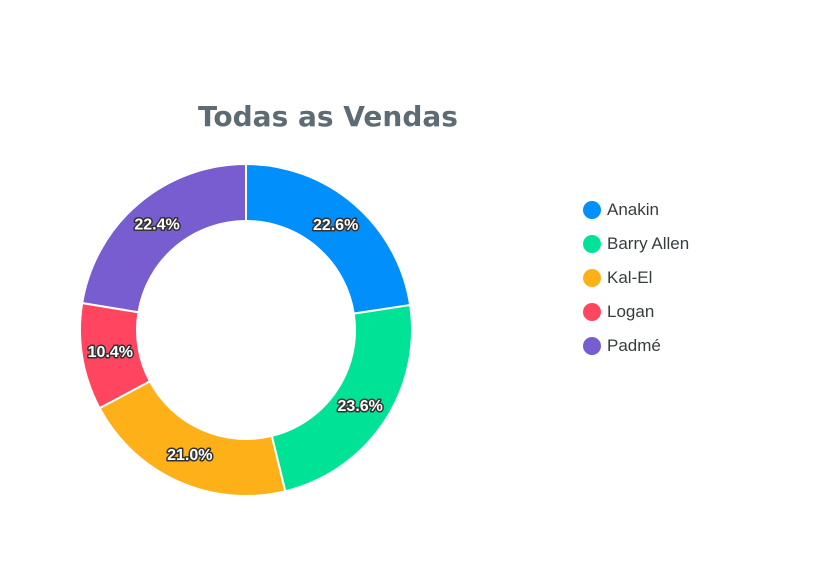 This screenshot has height=569, width=819. Describe the element at coordinates (335, 225) in the screenshot. I see `data-label-anakin: 22.6%` at that location.